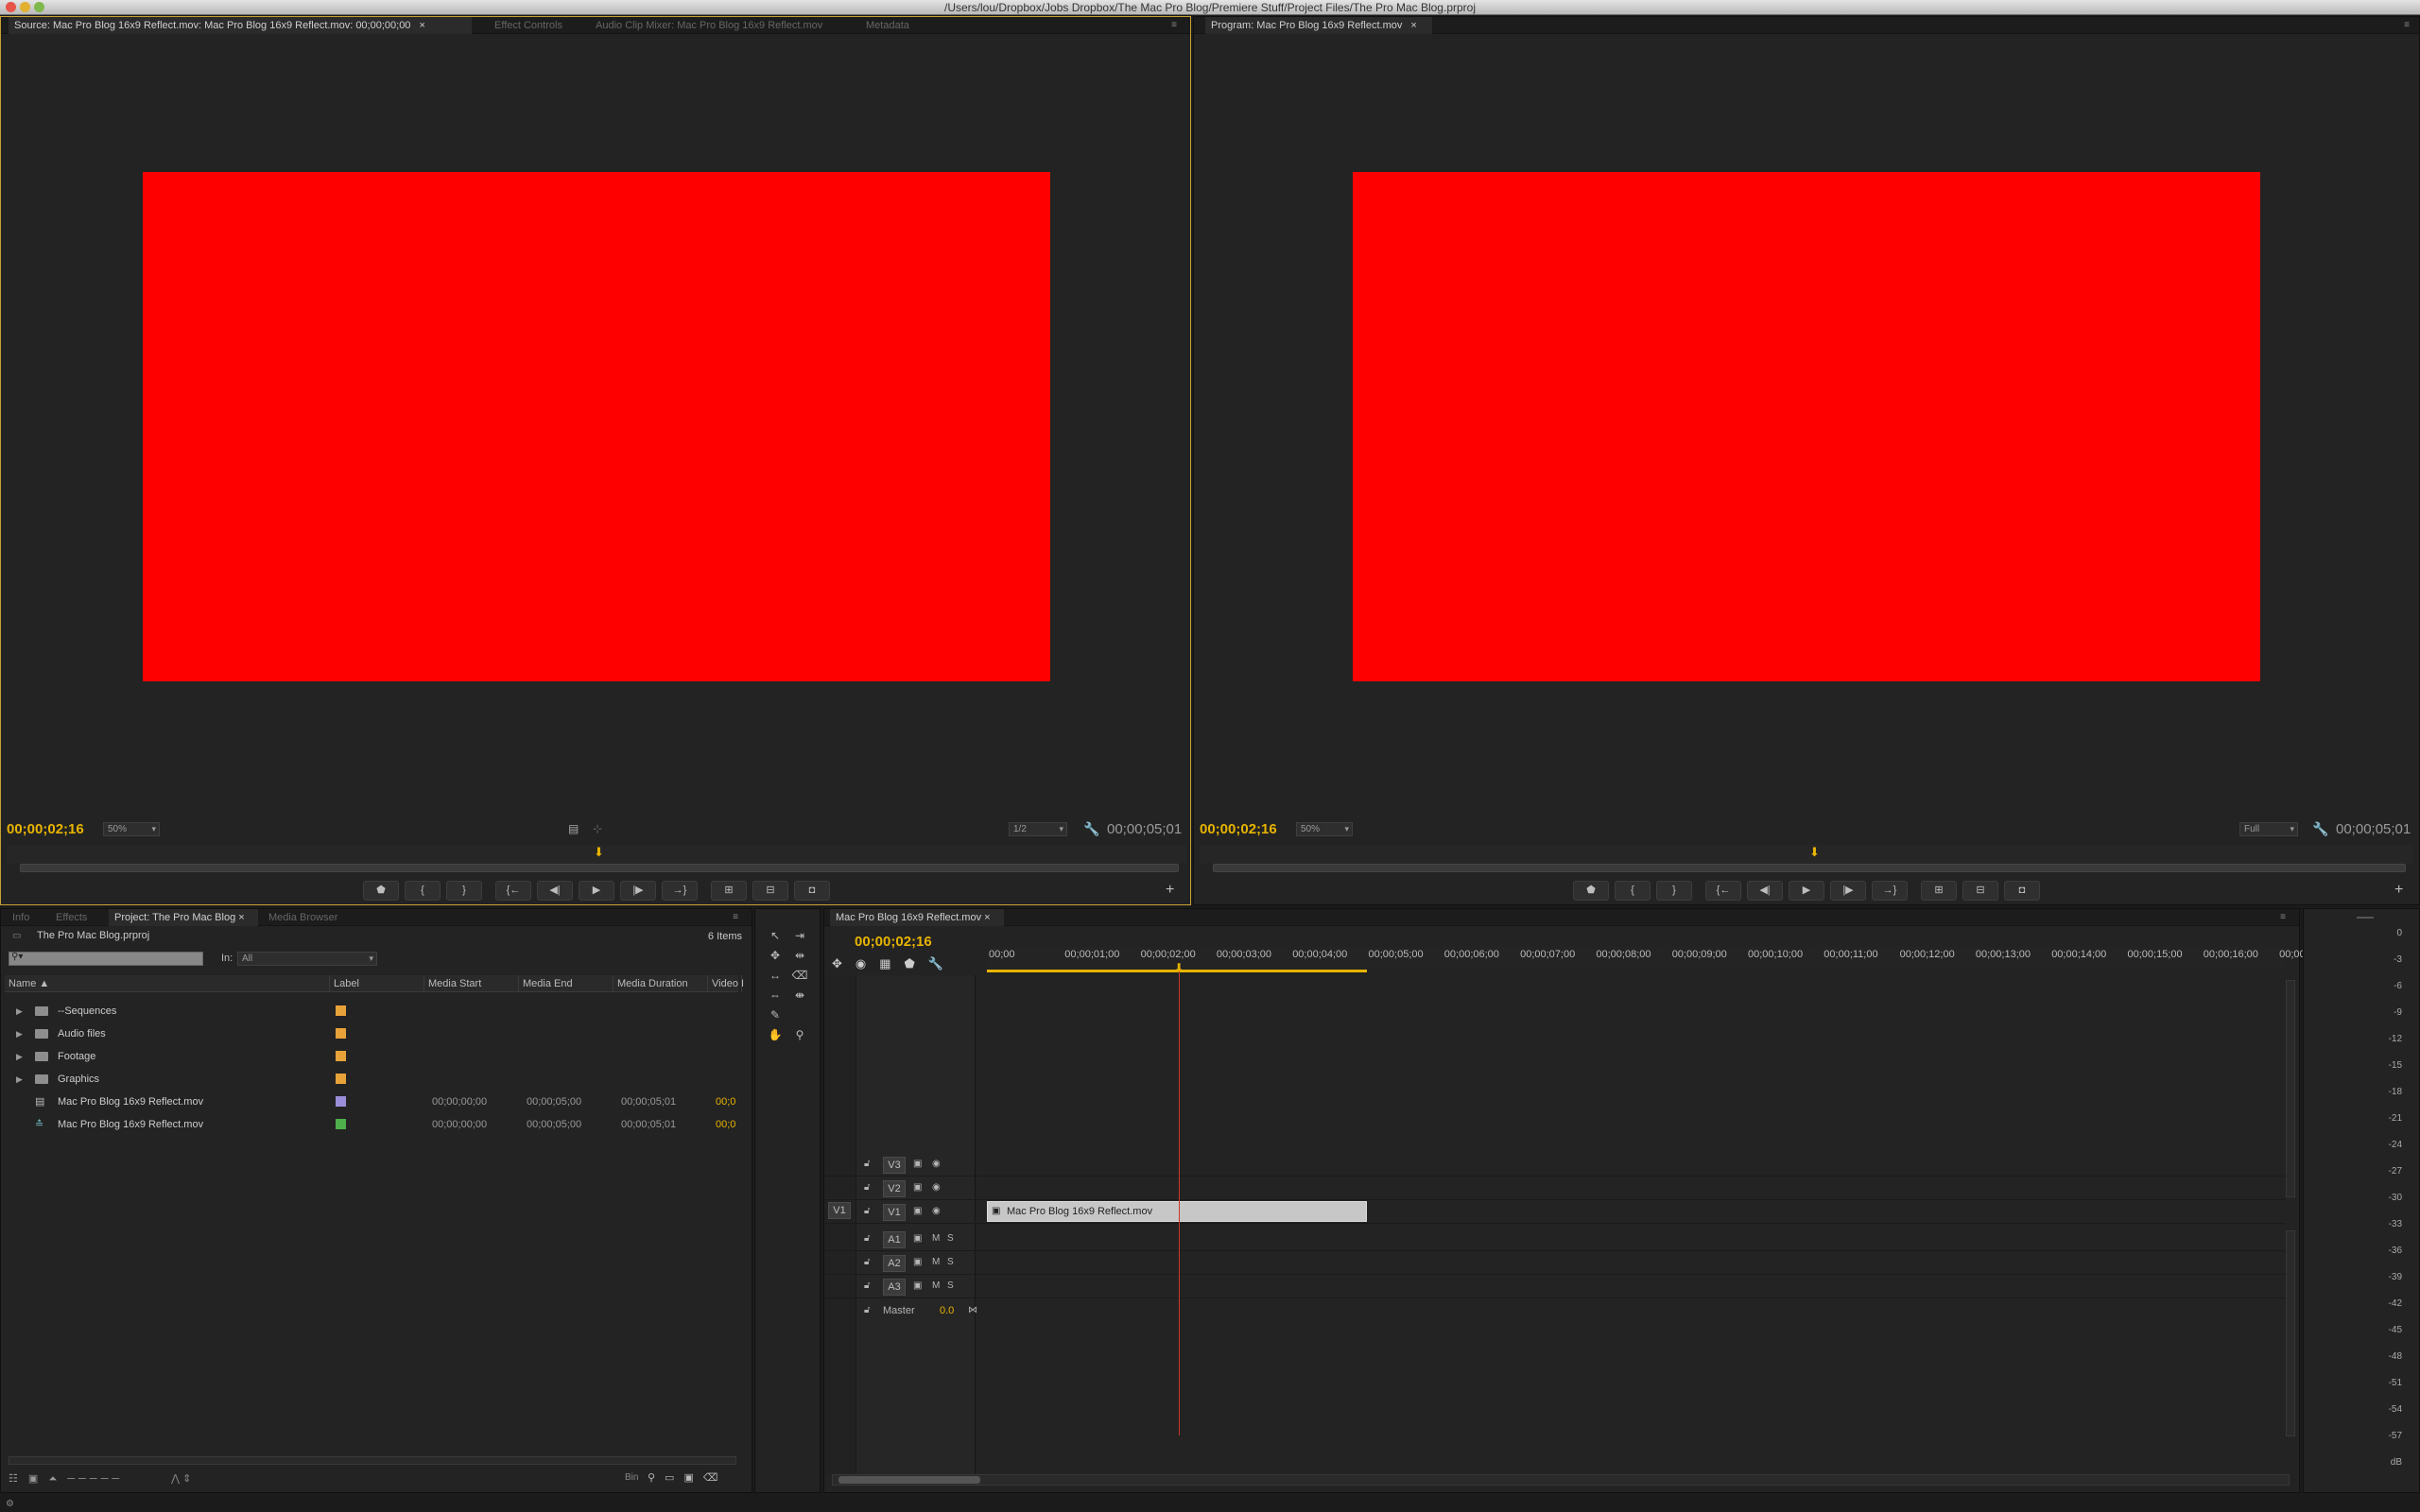 The height and width of the screenshot is (1512, 2420). Describe the element at coordinates (513, 891) in the screenshot. I see `go-to-in-button: {←` at that location.